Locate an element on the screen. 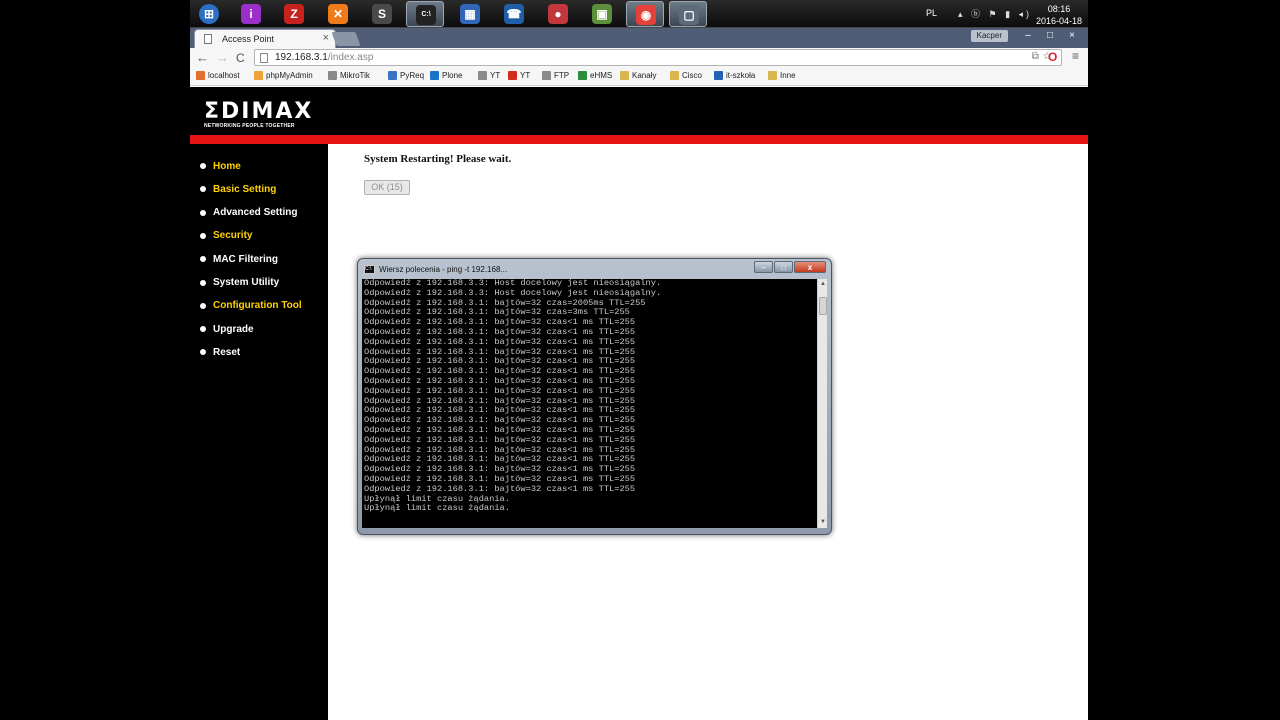 The image size is (1280, 720). bookmark-label: PyReq is located at coordinates (412, 75).